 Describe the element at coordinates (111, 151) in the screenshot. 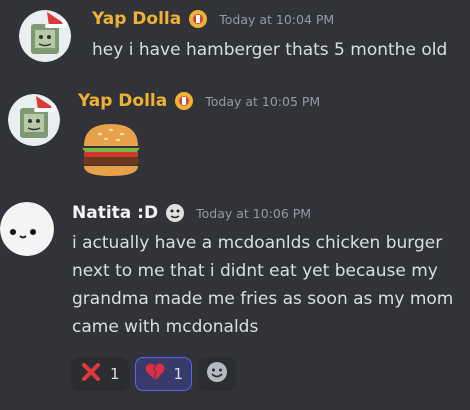

I see `burger-emoji-icon` at that location.